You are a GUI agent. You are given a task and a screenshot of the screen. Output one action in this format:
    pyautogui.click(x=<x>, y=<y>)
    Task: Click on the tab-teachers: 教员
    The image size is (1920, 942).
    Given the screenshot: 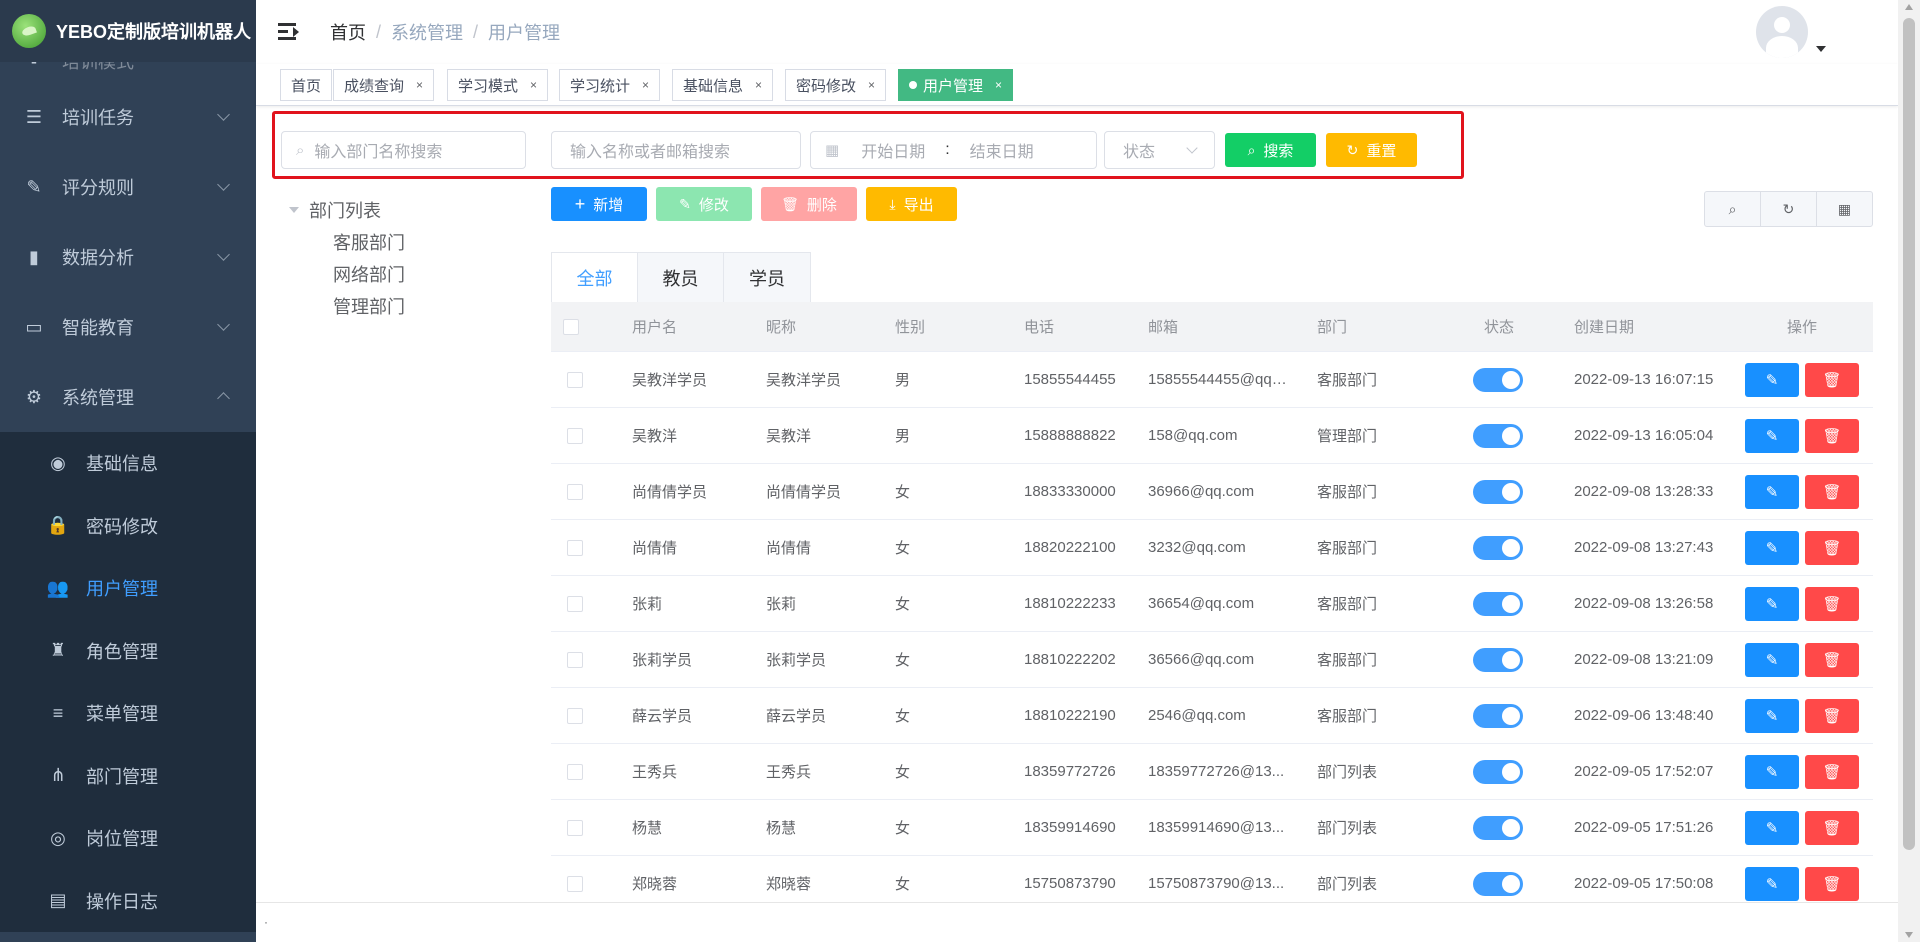 What is the action you would take?
    pyautogui.click(x=681, y=277)
    